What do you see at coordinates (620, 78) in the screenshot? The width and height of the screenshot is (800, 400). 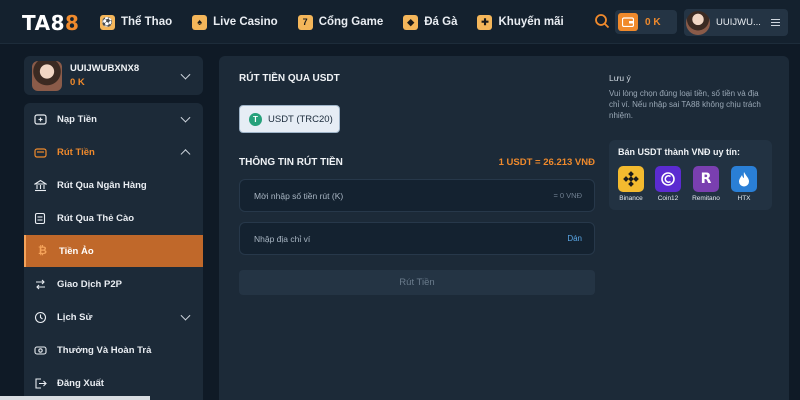 I see `note-title: Lưu ý` at bounding box center [620, 78].